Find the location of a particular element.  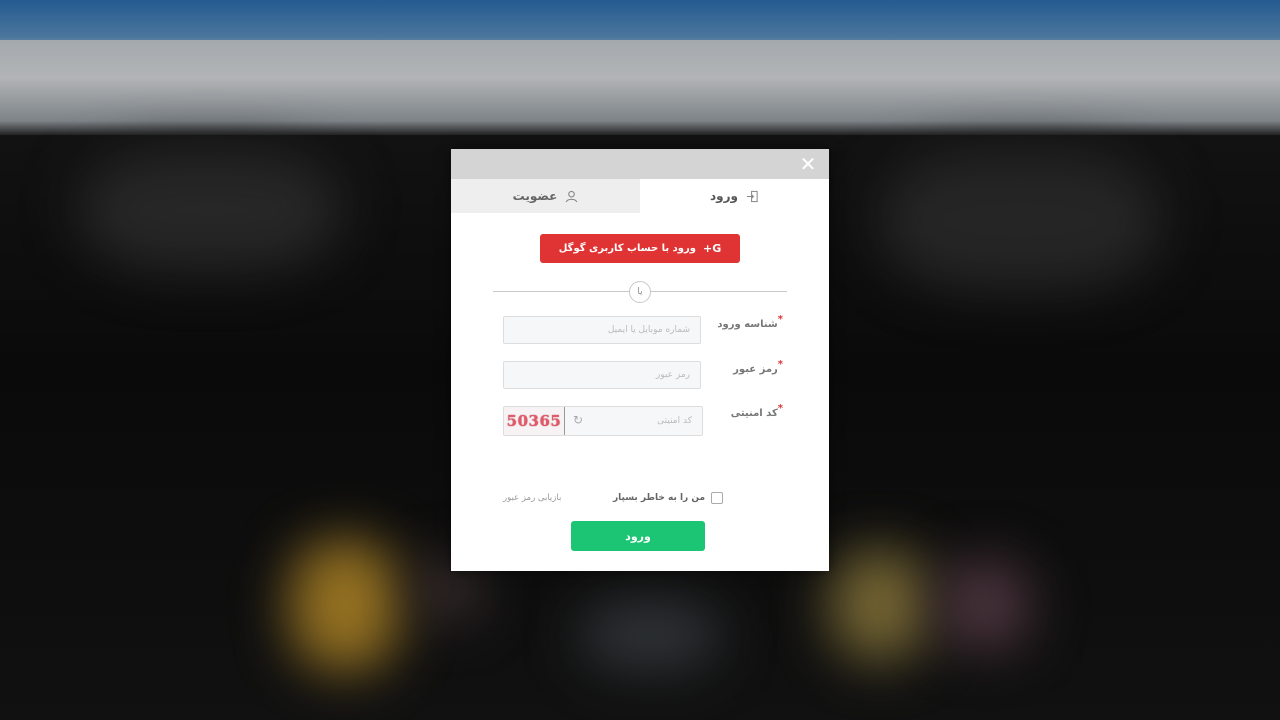

captcha-code: 50365 is located at coordinates (534, 421).